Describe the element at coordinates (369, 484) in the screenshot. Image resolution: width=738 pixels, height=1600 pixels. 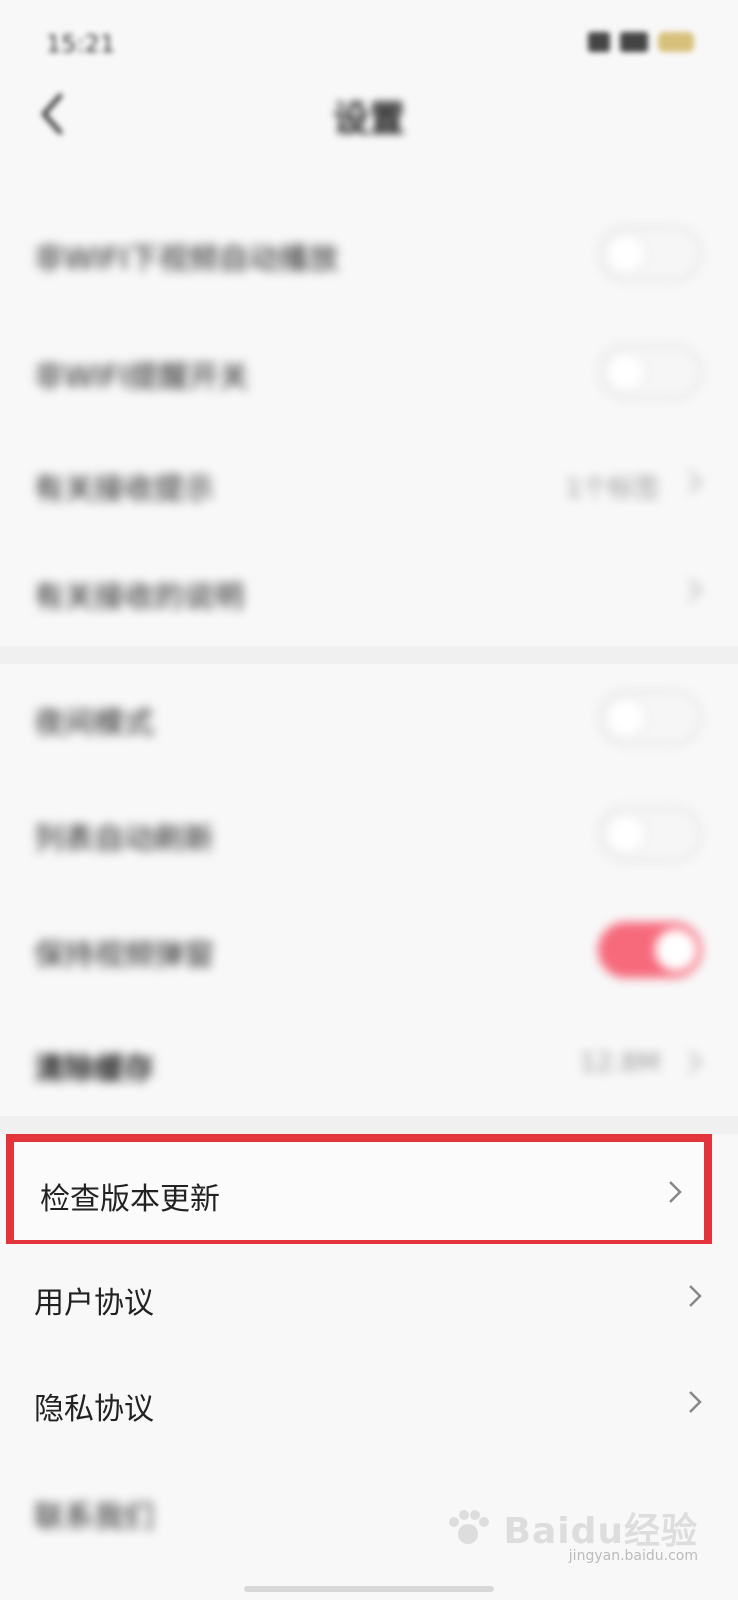
I see `setting-row-receive-tips: 有关接收提示 1个标签` at that location.